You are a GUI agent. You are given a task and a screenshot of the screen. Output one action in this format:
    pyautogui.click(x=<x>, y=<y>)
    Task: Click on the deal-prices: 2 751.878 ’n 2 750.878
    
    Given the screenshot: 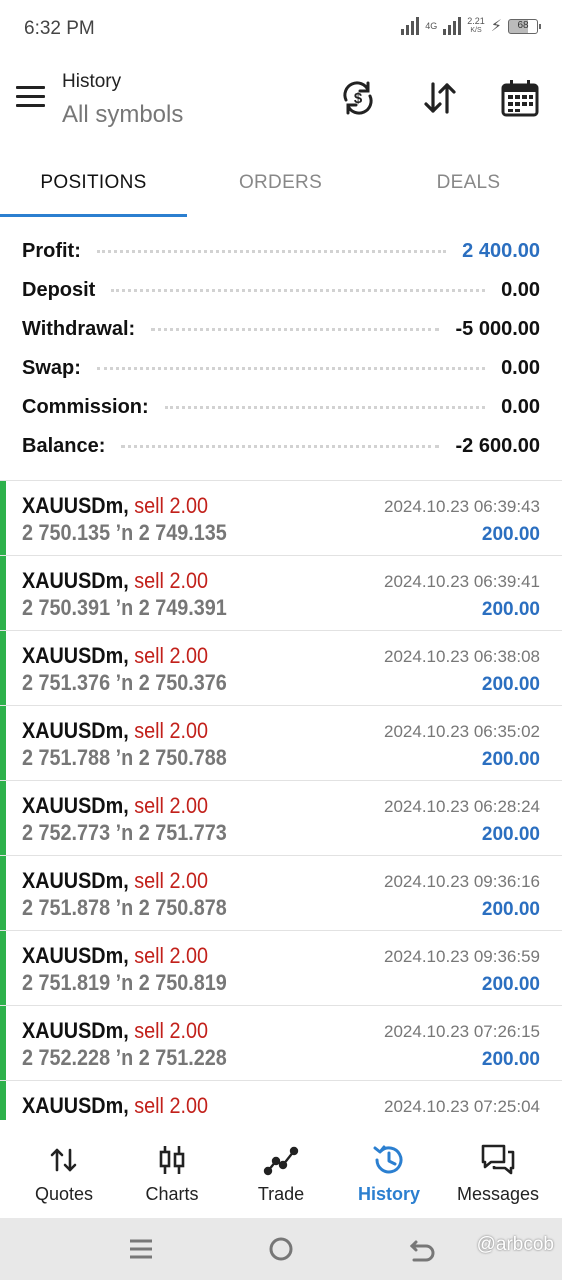 What is the action you would take?
    pyautogui.click(x=124, y=908)
    